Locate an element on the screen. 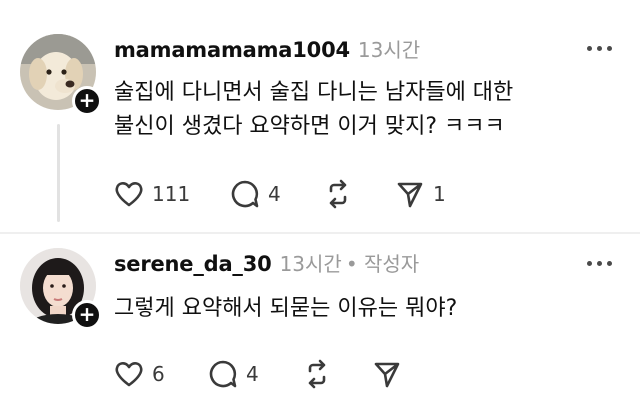 The height and width of the screenshot is (414, 640). username: mamamamama1004 is located at coordinates (232, 50).